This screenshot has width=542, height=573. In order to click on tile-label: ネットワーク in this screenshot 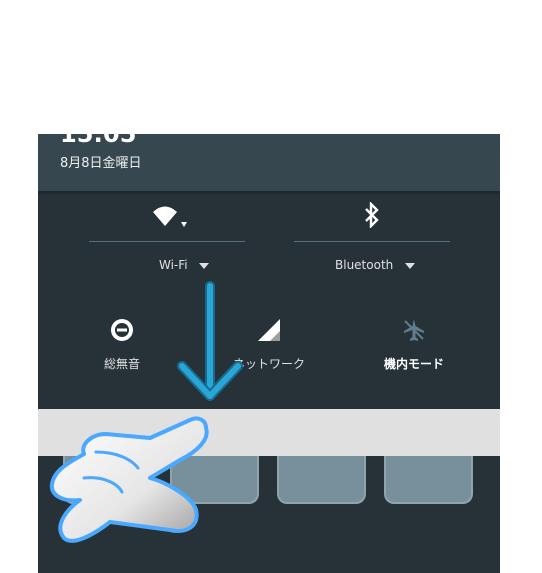, I will do `click(268, 364)`.